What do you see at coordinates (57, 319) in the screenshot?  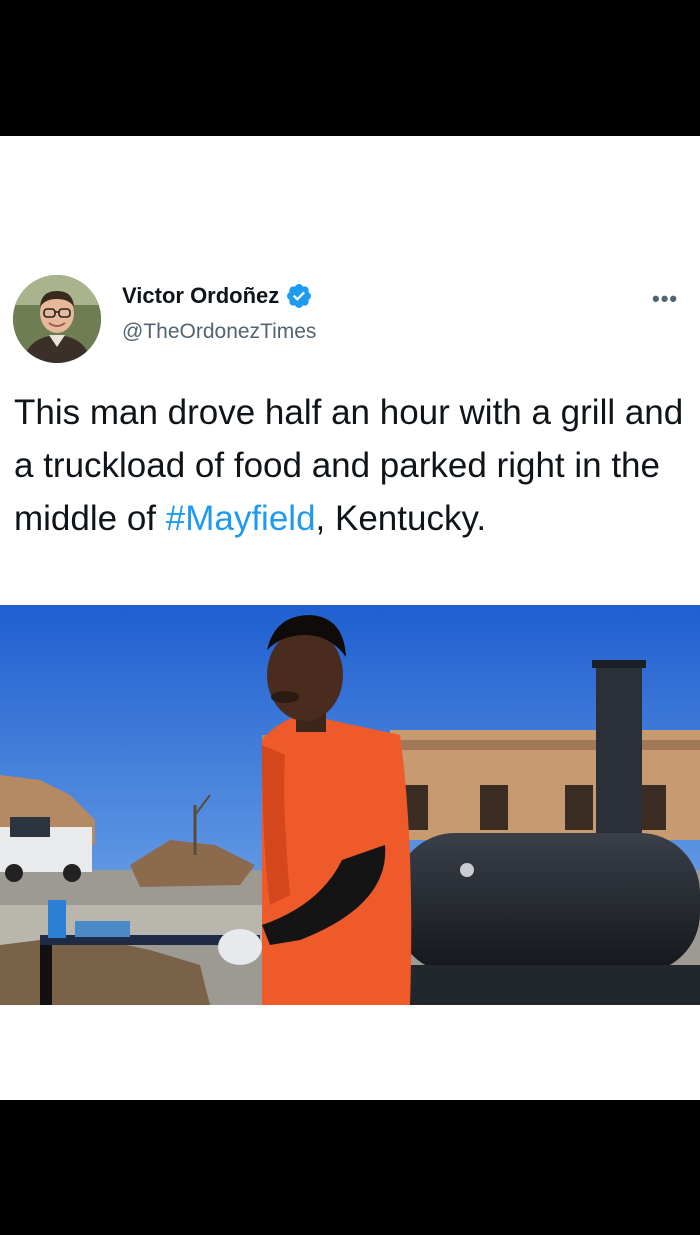 I see `avatar` at bounding box center [57, 319].